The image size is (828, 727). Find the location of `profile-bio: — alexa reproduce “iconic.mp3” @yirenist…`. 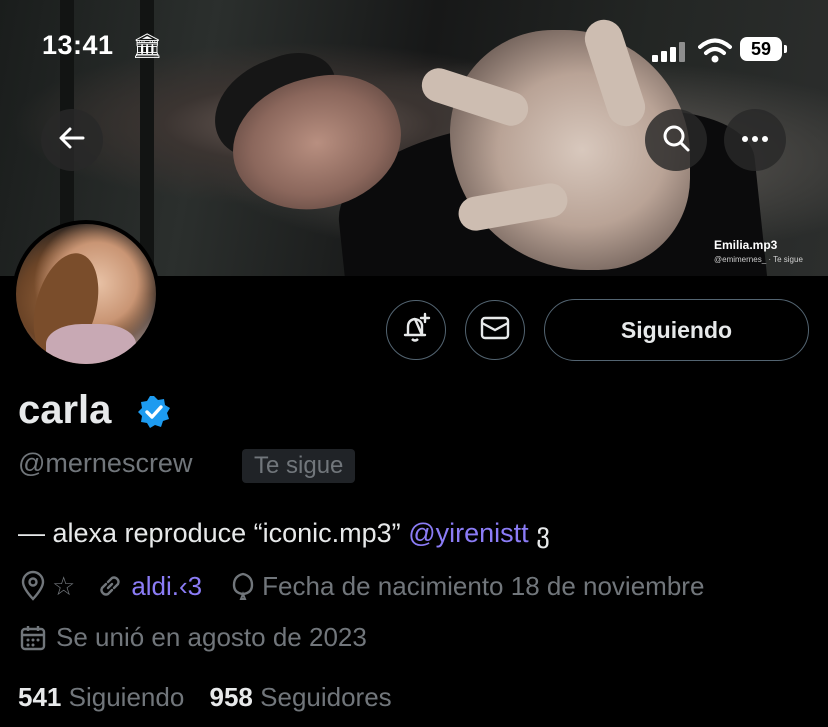

profile-bio: — alexa reproduce “iconic.mp3” @yirenist… is located at coordinates (284, 533).